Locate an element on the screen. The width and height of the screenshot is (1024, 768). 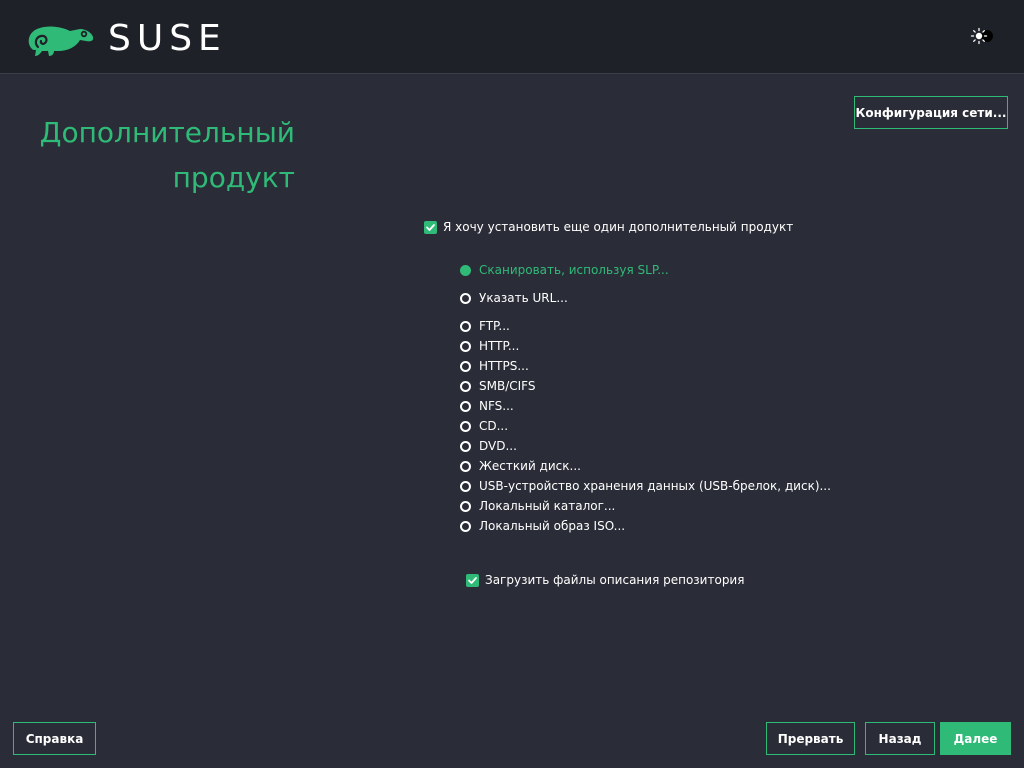
theme-toggle is located at coordinates (983, 36).